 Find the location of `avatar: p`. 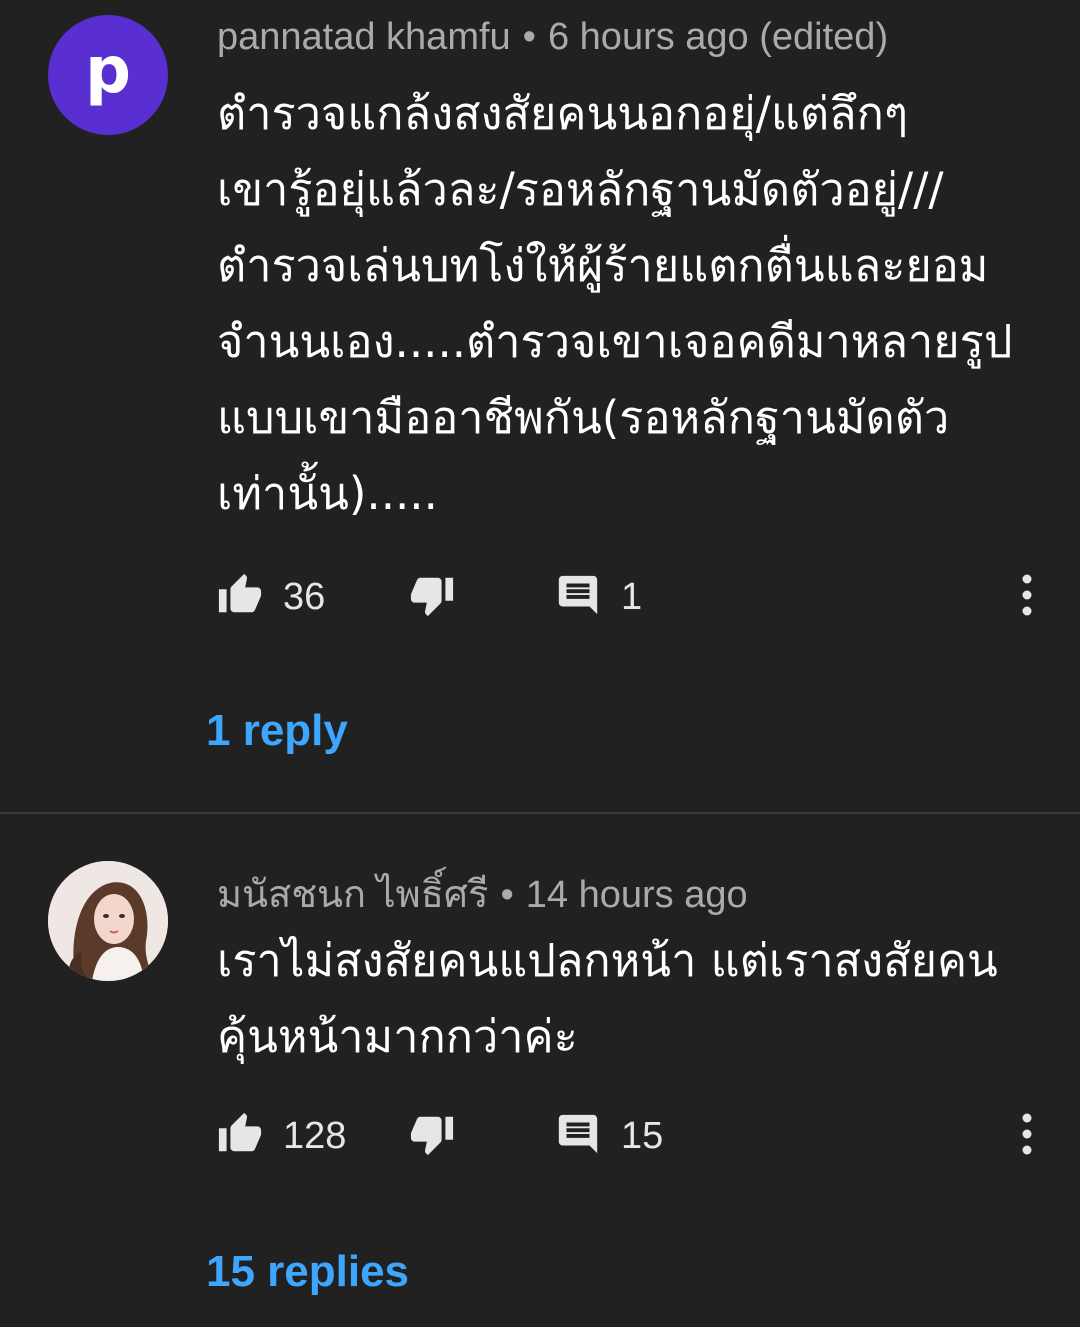

avatar: p is located at coordinates (108, 75).